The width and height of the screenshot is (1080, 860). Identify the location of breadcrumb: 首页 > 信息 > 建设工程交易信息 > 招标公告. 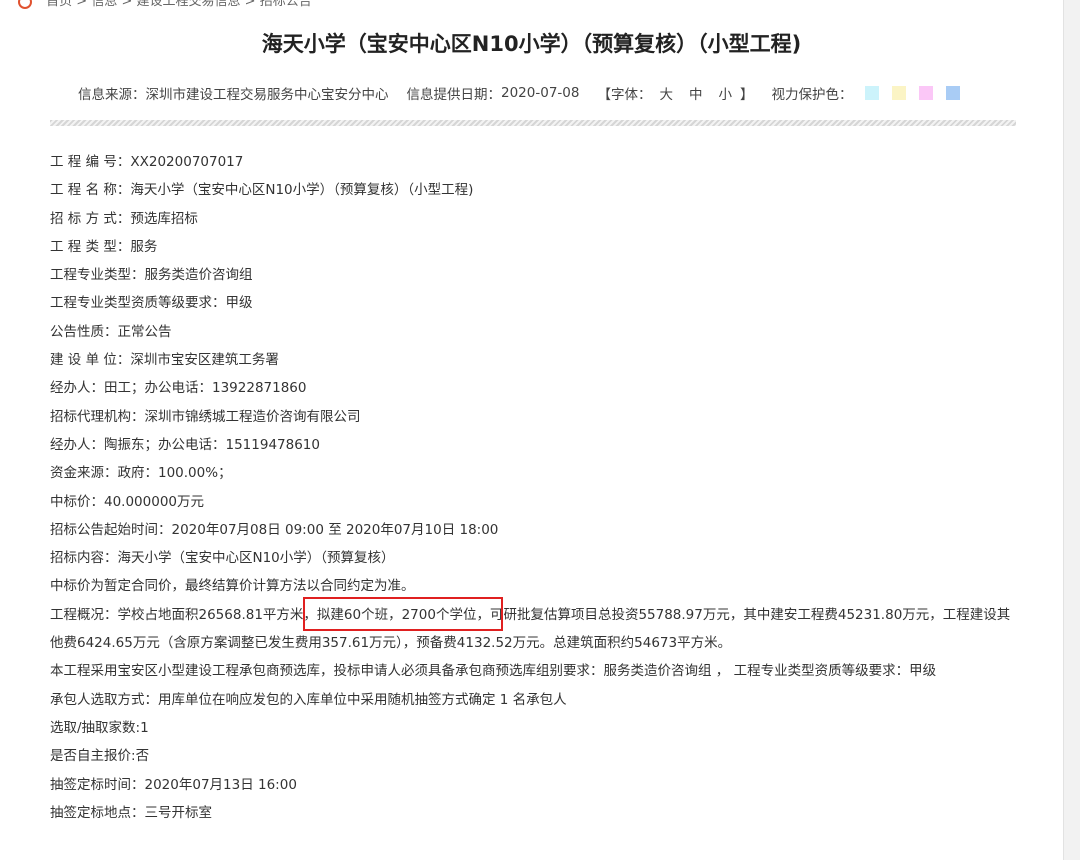
(165, 4).